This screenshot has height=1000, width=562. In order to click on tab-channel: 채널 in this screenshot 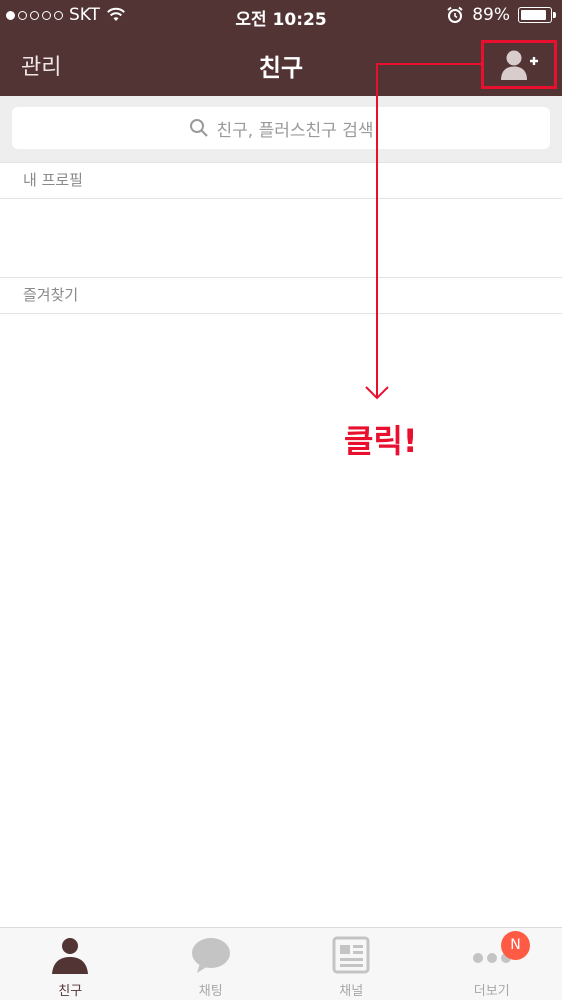, I will do `click(351, 964)`.